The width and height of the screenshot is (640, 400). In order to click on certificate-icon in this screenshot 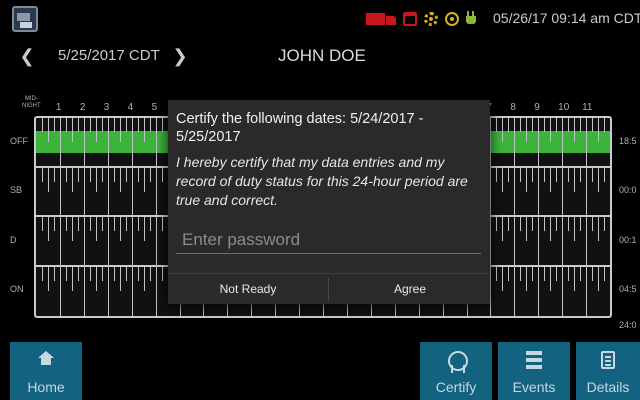, I will do `click(457, 362)`.